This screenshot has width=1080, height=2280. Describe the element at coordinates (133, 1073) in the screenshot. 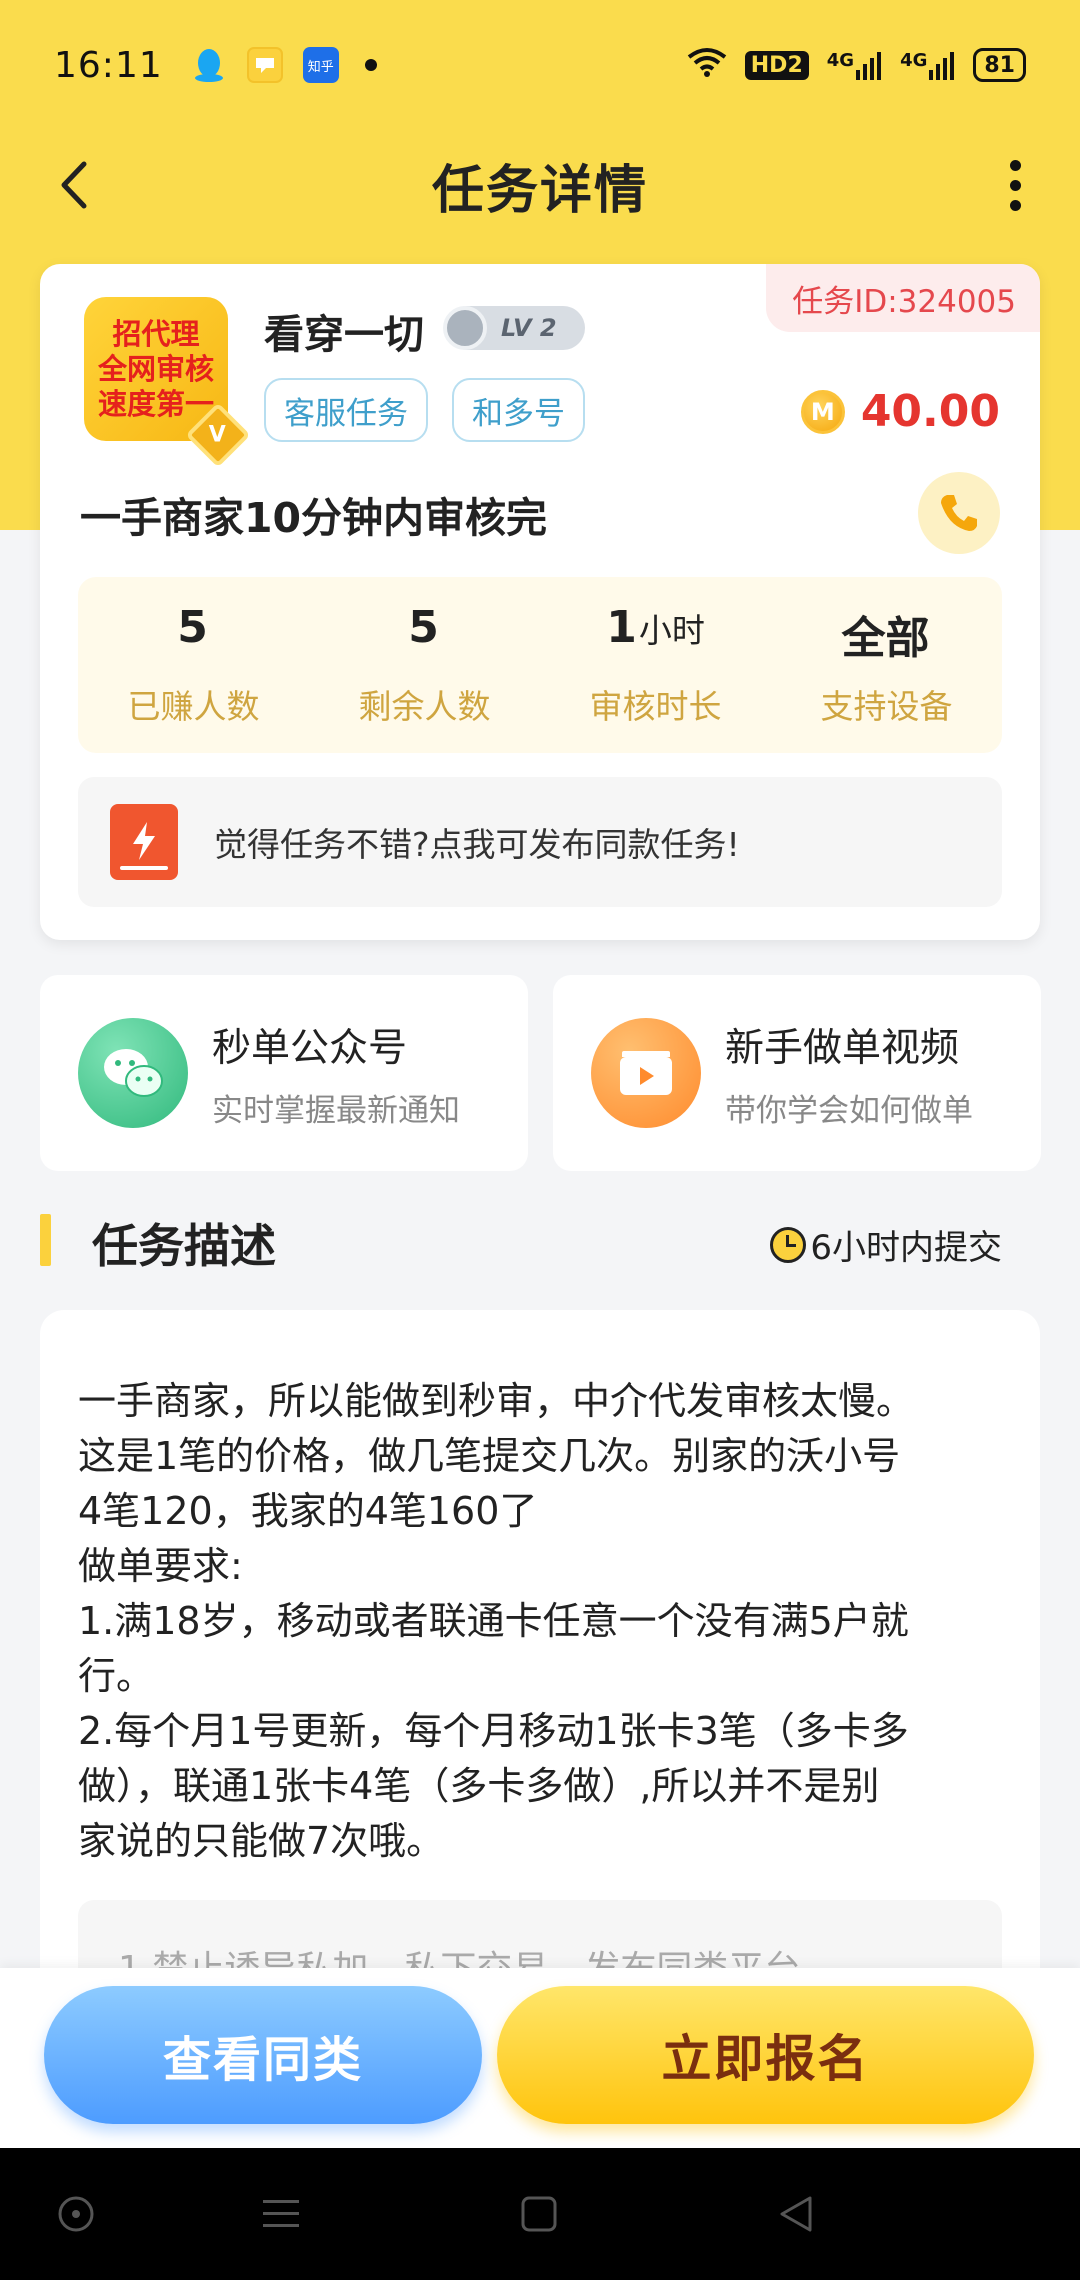

I see `wechat-icon` at that location.